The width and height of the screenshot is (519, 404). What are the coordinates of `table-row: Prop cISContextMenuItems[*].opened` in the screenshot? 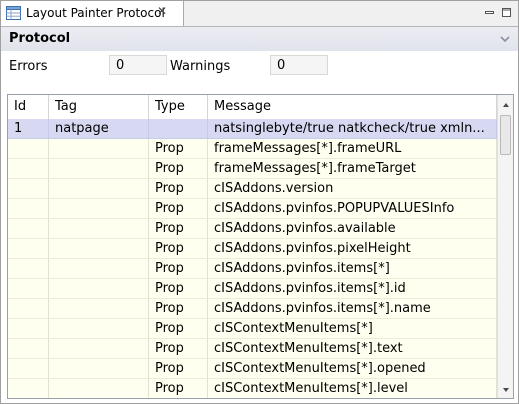 It's located at (252, 369).